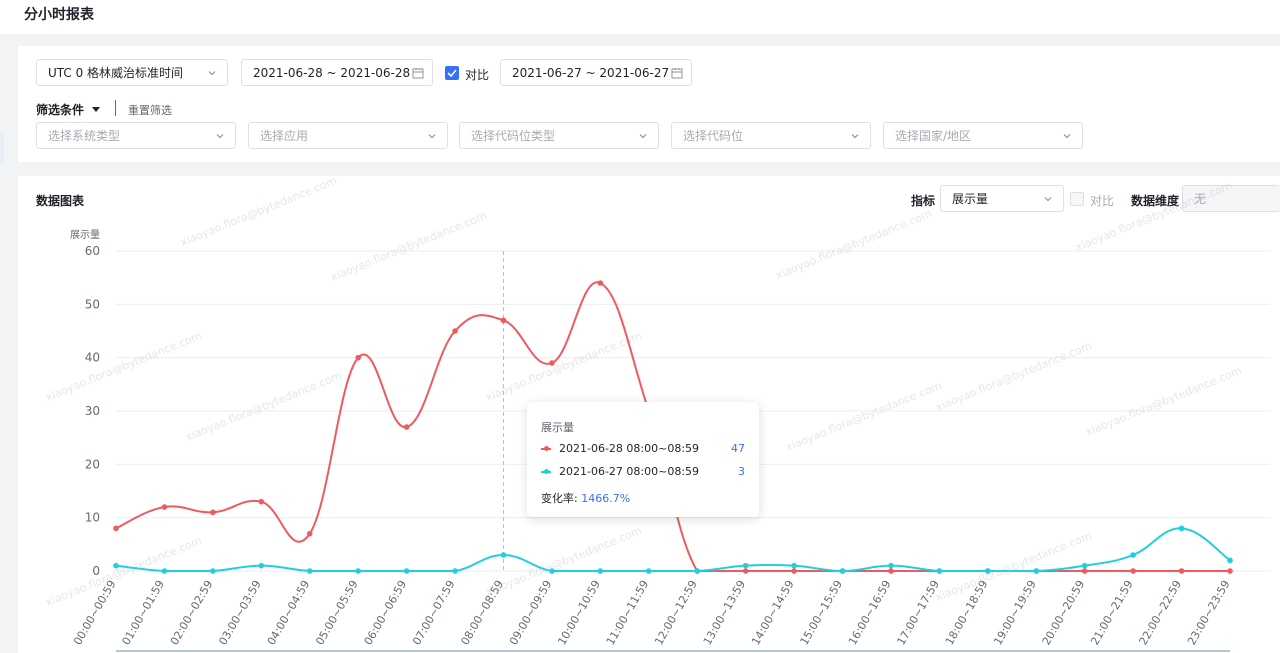  What do you see at coordinates (192, 612) in the screenshot?
I see `x-tick-label: 02:00~02:59` at bounding box center [192, 612].